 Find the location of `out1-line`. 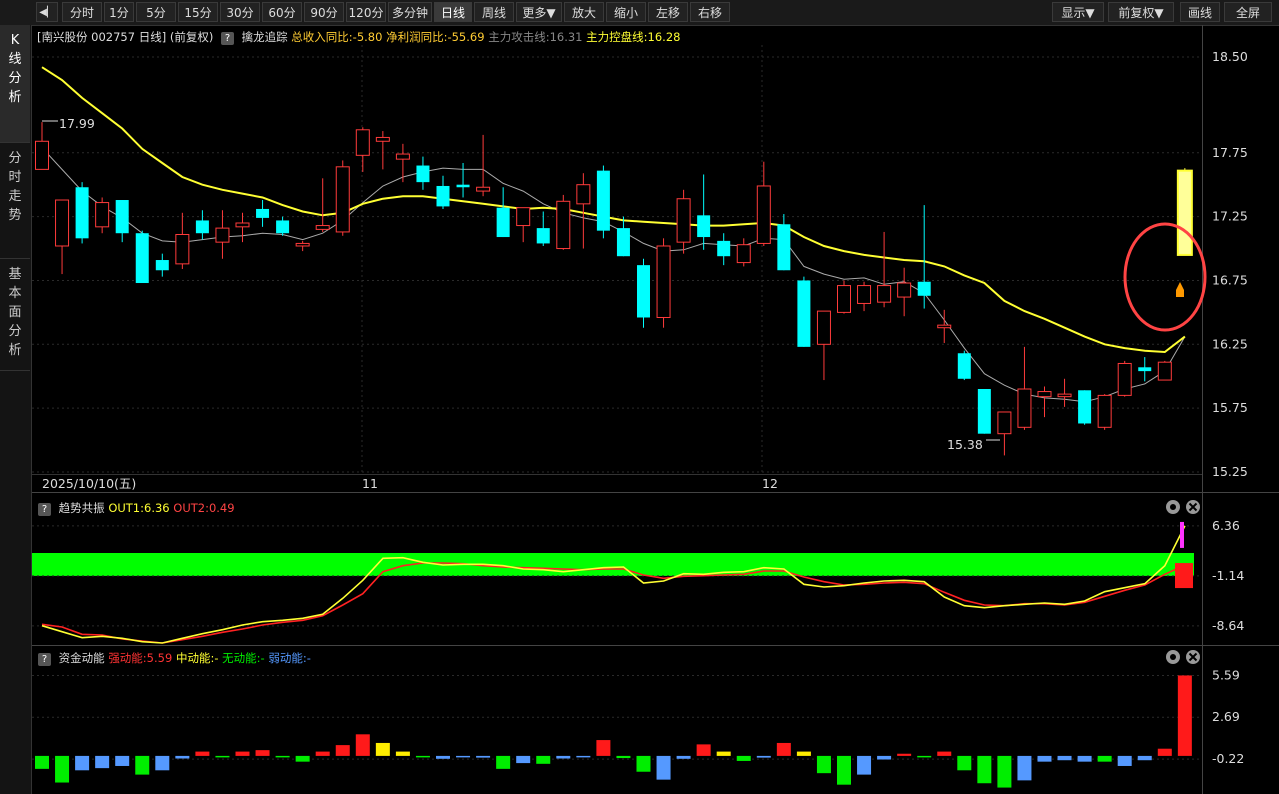

out1-line is located at coordinates (613, 584).